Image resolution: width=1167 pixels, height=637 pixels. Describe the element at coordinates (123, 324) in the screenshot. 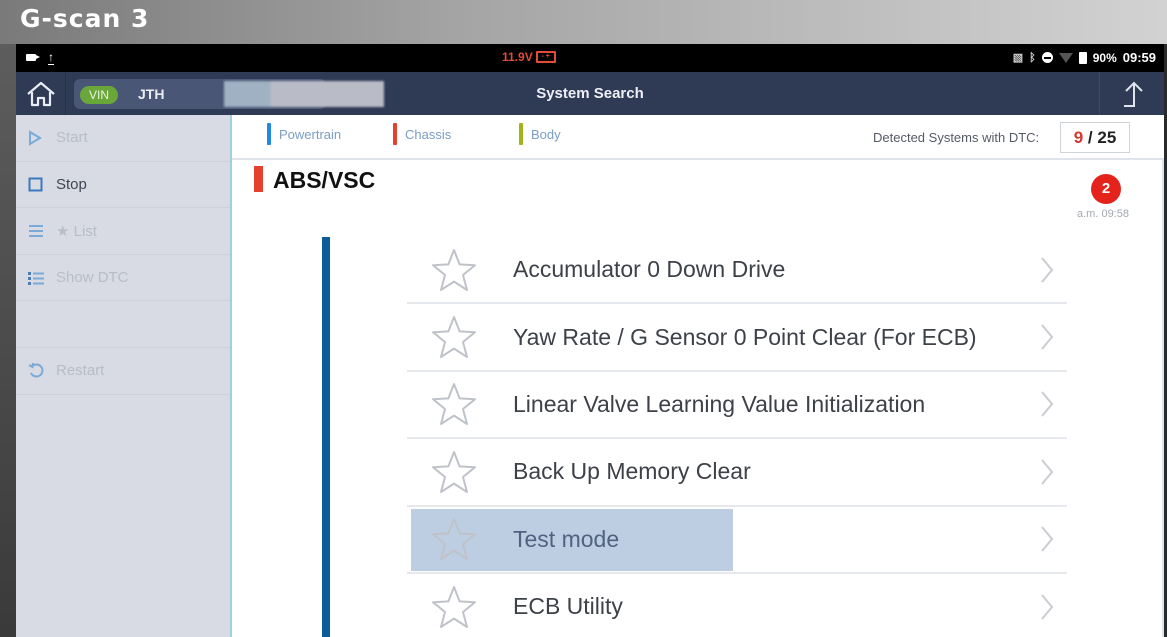

I see `sidebar-spacer` at that location.